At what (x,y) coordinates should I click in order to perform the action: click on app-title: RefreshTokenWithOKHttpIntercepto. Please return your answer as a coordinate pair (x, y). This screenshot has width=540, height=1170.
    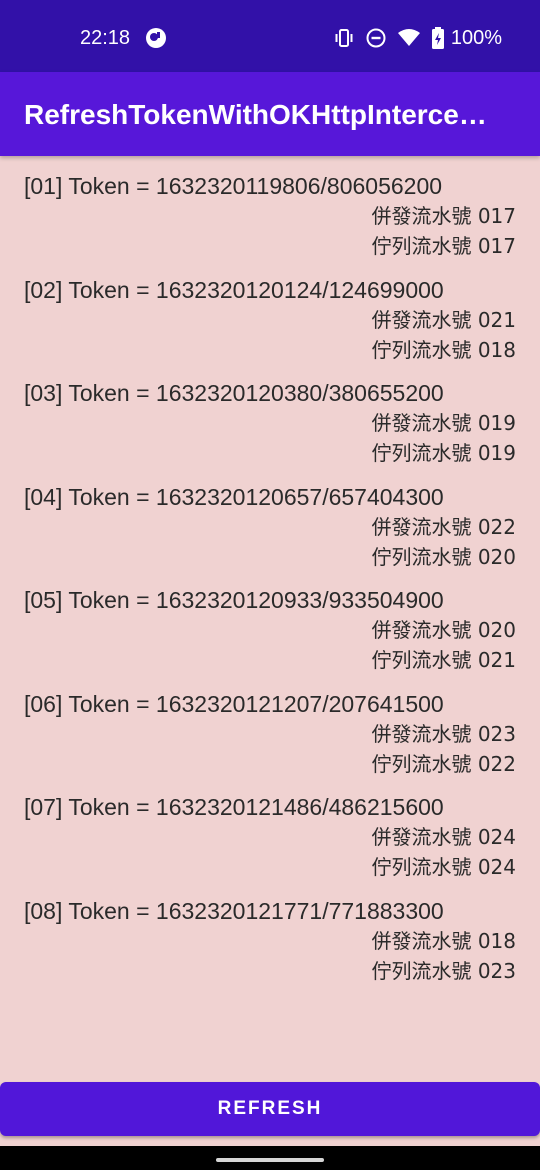
    Looking at the image, I should click on (260, 114).